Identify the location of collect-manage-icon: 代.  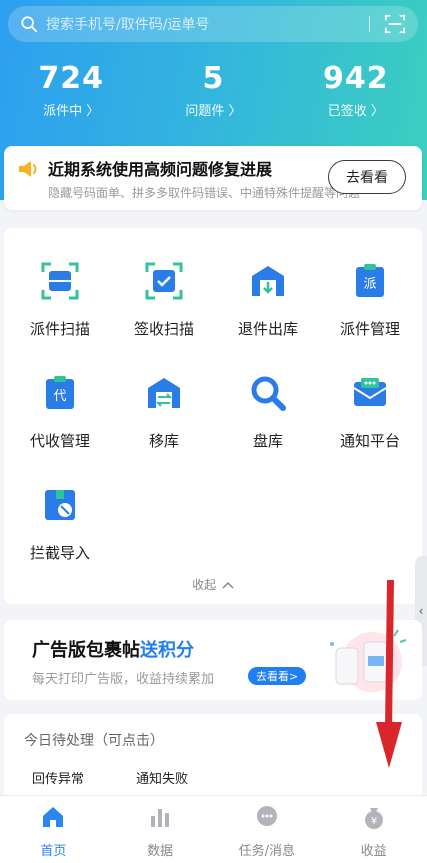
(60, 392).